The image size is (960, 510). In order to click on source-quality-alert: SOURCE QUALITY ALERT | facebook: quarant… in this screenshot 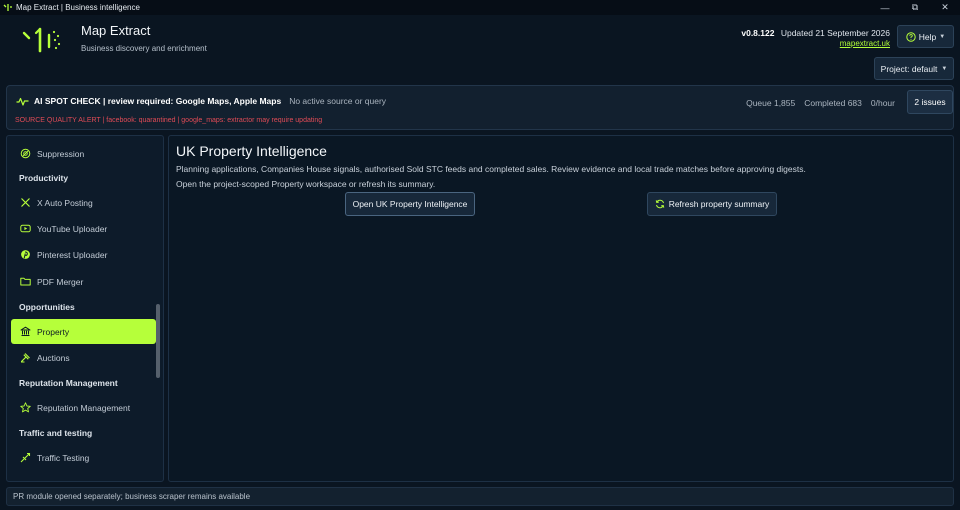, I will do `click(169, 120)`.